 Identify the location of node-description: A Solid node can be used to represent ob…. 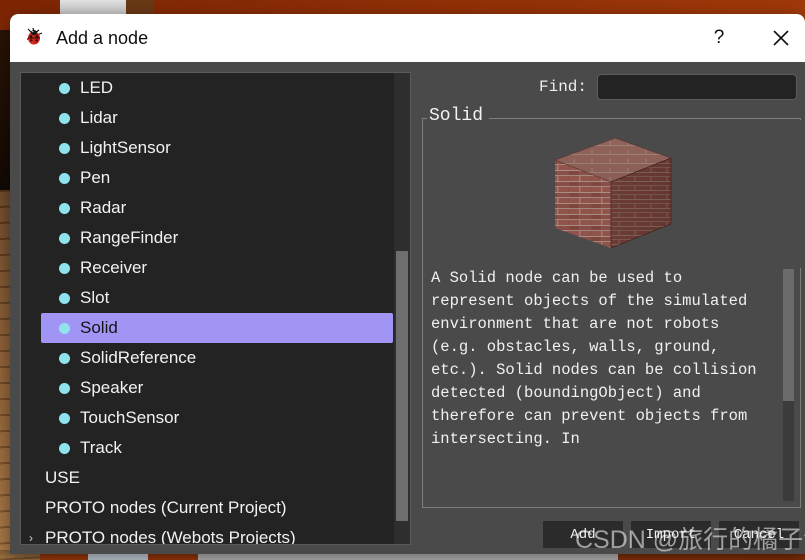
(598, 358).